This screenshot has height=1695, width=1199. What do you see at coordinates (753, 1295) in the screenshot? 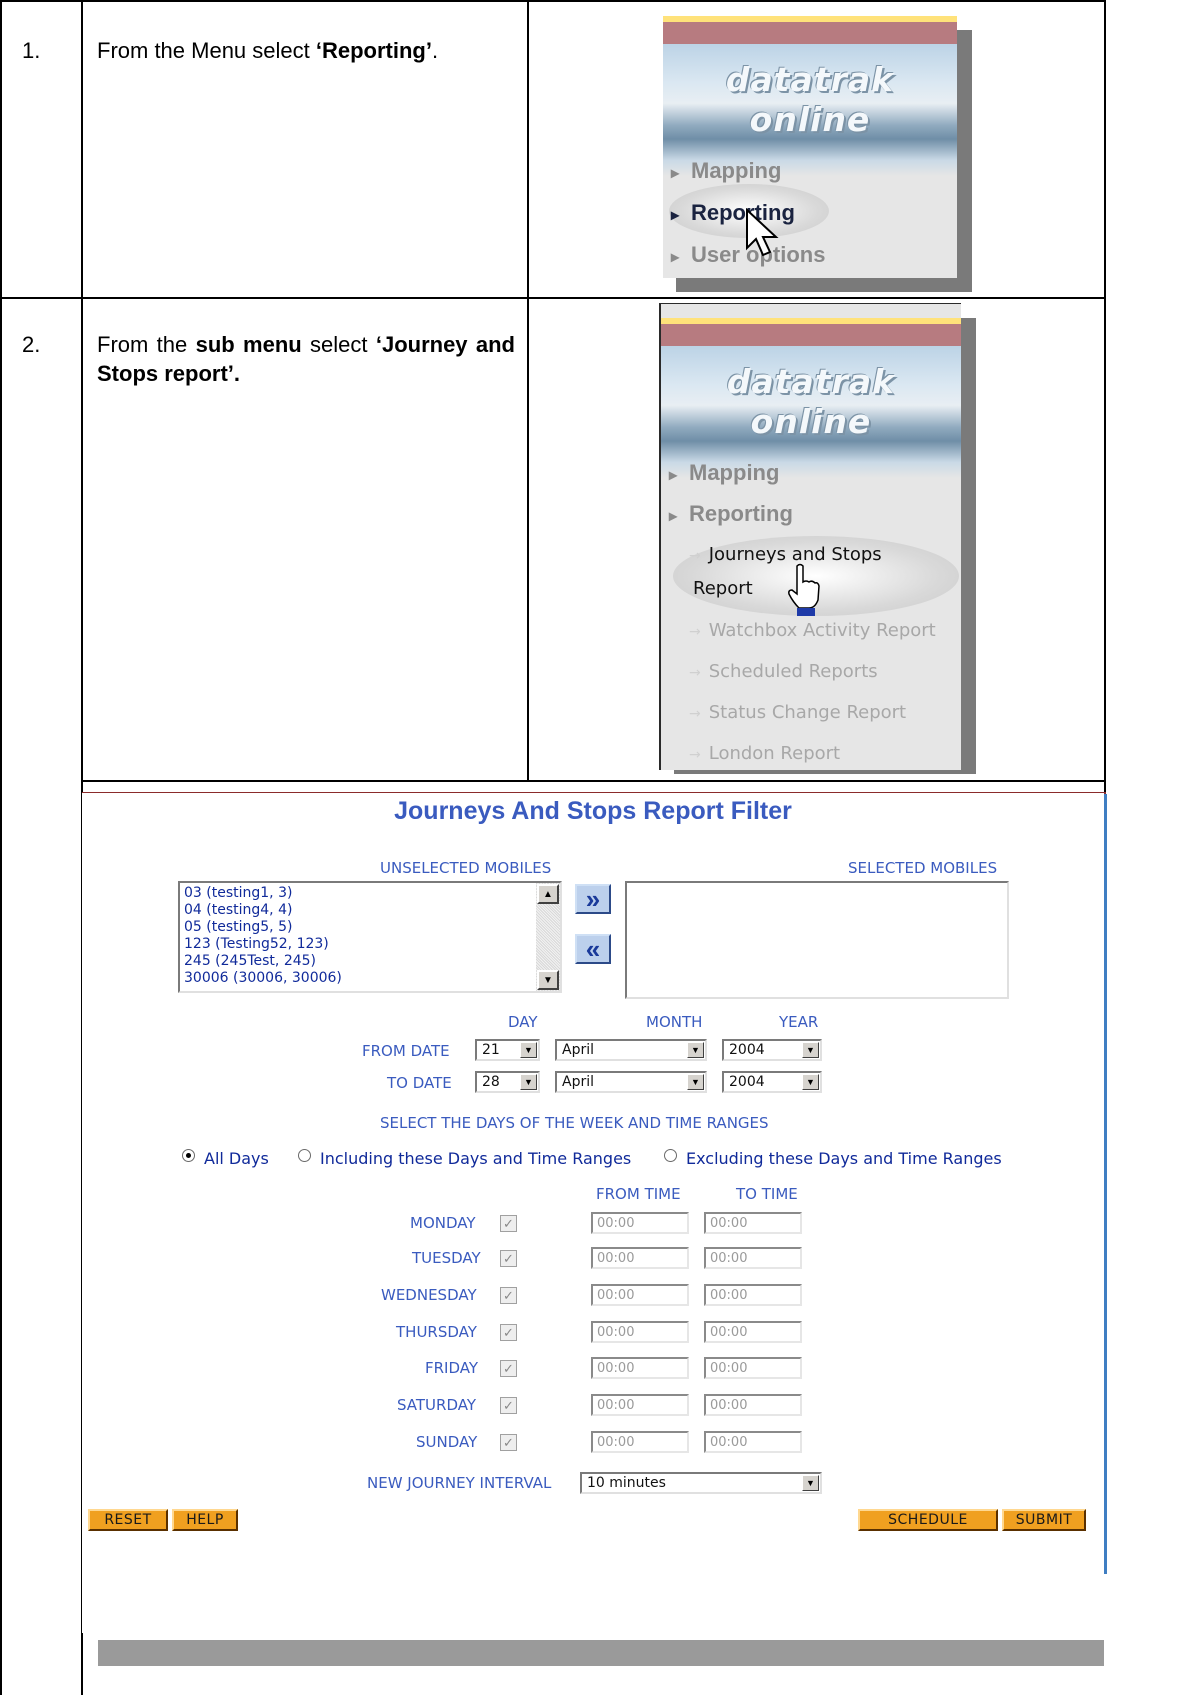
I see `to-time-wednesday: 00:00` at bounding box center [753, 1295].